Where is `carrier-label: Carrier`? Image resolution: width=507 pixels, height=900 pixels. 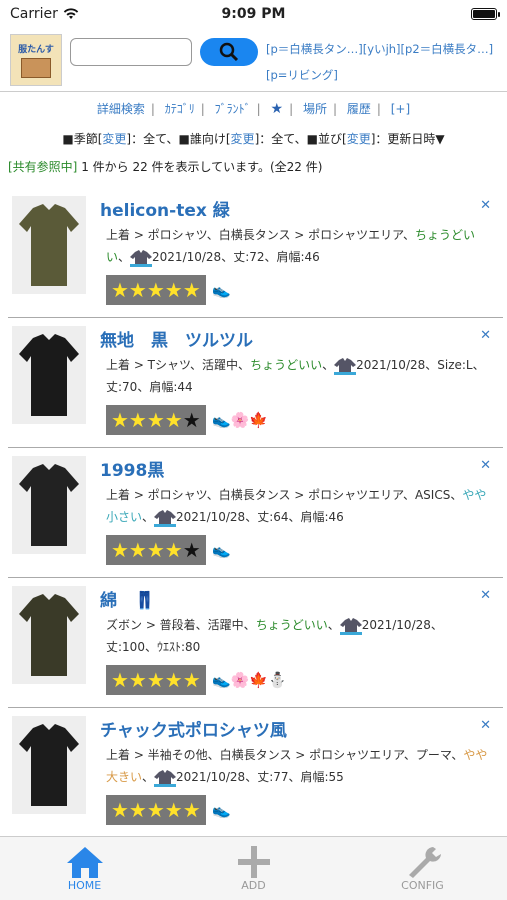
carrier-label: Carrier is located at coordinates (34, 14).